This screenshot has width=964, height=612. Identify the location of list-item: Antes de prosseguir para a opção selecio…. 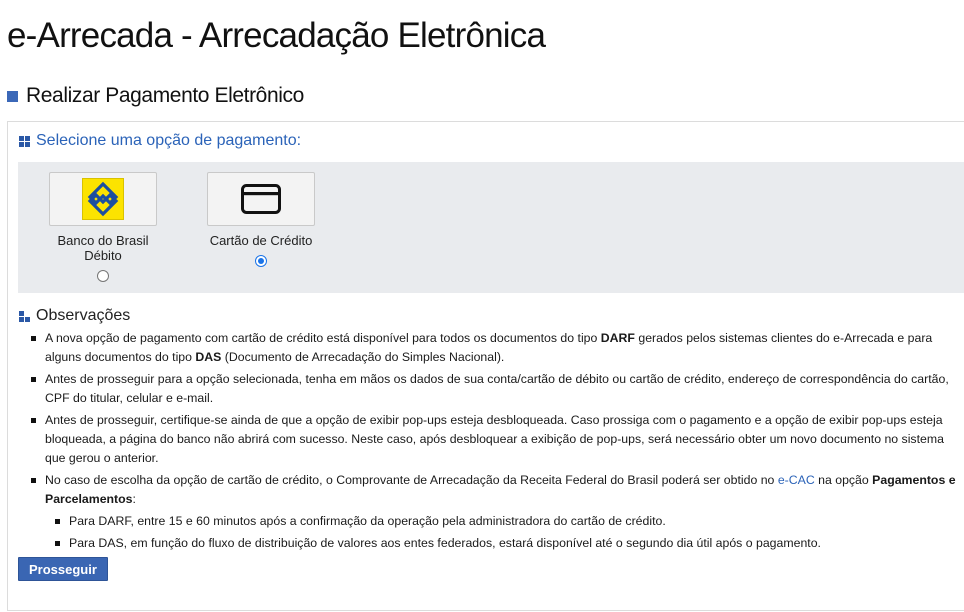
(496, 389).